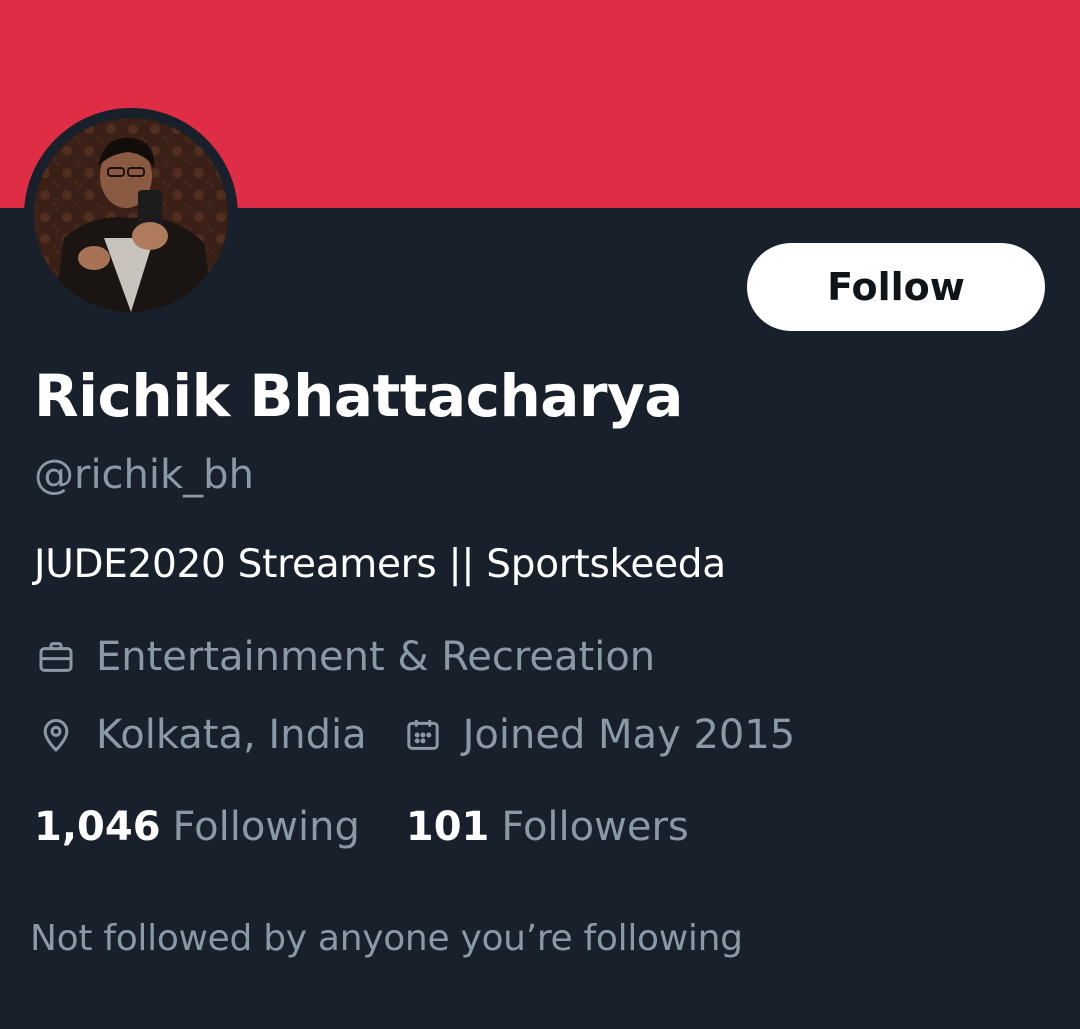 The height and width of the screenshot is (1029, 1080). Describe the element at coordinates (376, 657) in the screenshot. I see `category-label: Entertainment & Recreation` at that location.